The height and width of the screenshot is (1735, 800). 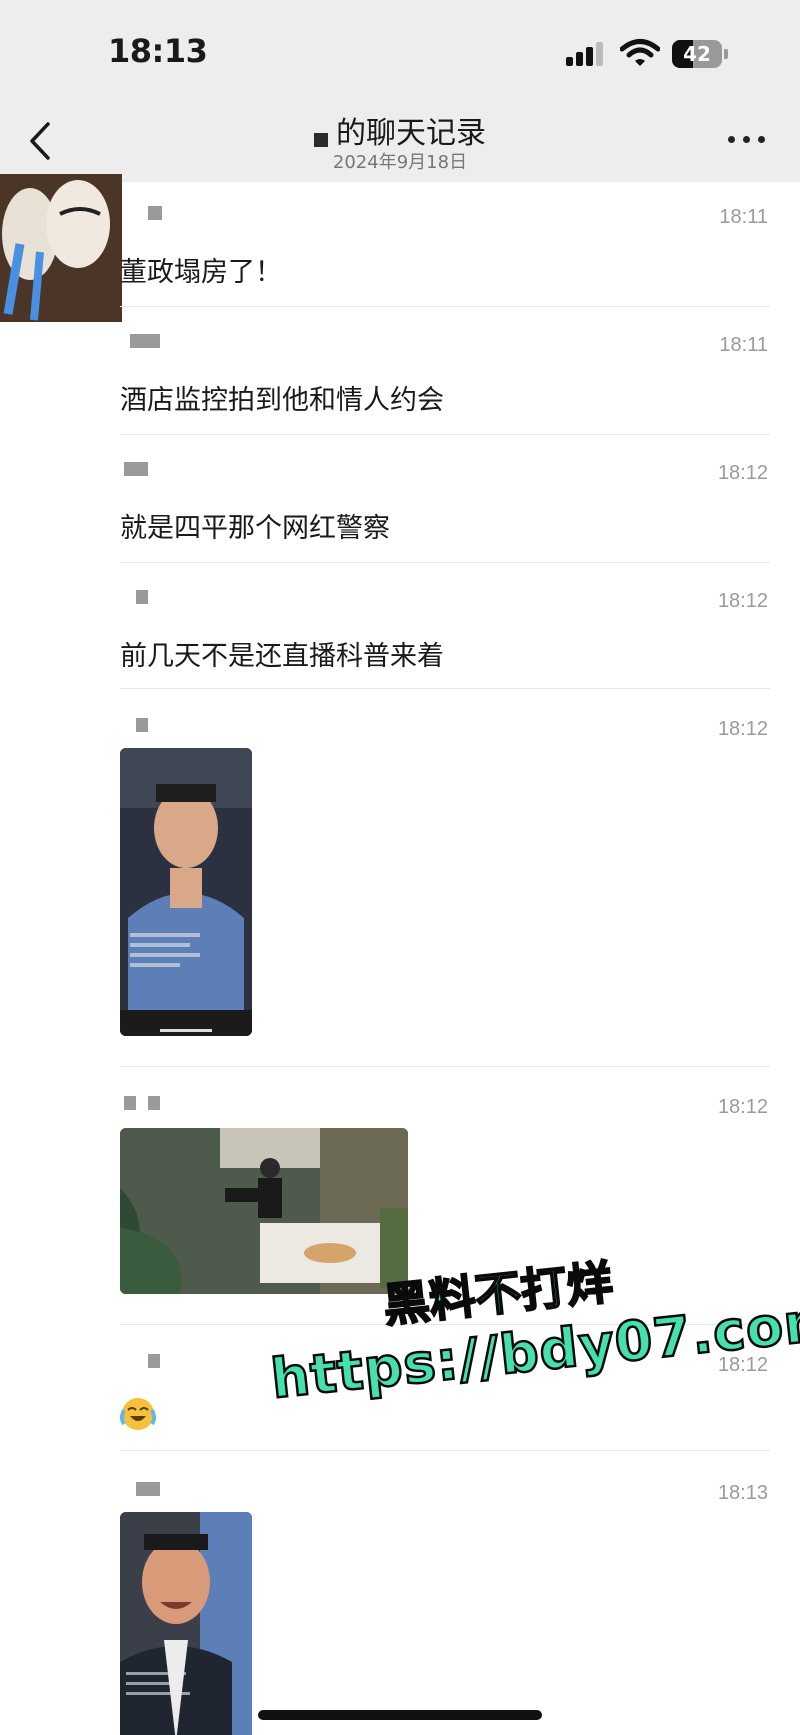 What do you see at coordinates (186, 1623) in the screenshot?
I see `man-livestream-image` at bounding box center [186, 1623].